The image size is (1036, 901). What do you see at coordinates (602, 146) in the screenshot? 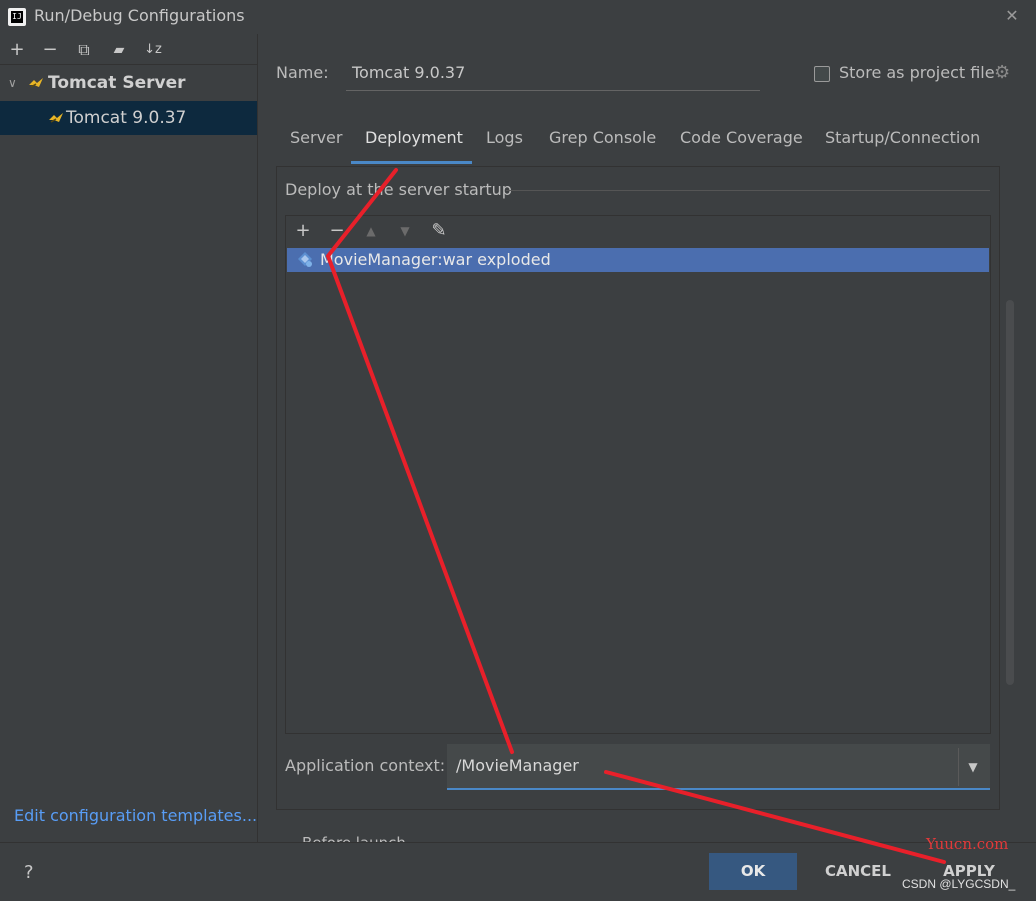
I see `tab-grep-console: Grep Console` at bounding box center [602, 146].